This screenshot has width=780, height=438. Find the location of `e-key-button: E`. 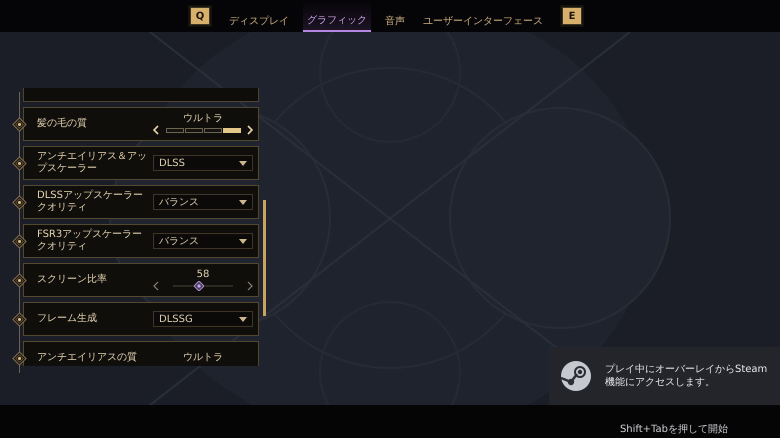

e-key-button: E is located at coordinates (572, 16).